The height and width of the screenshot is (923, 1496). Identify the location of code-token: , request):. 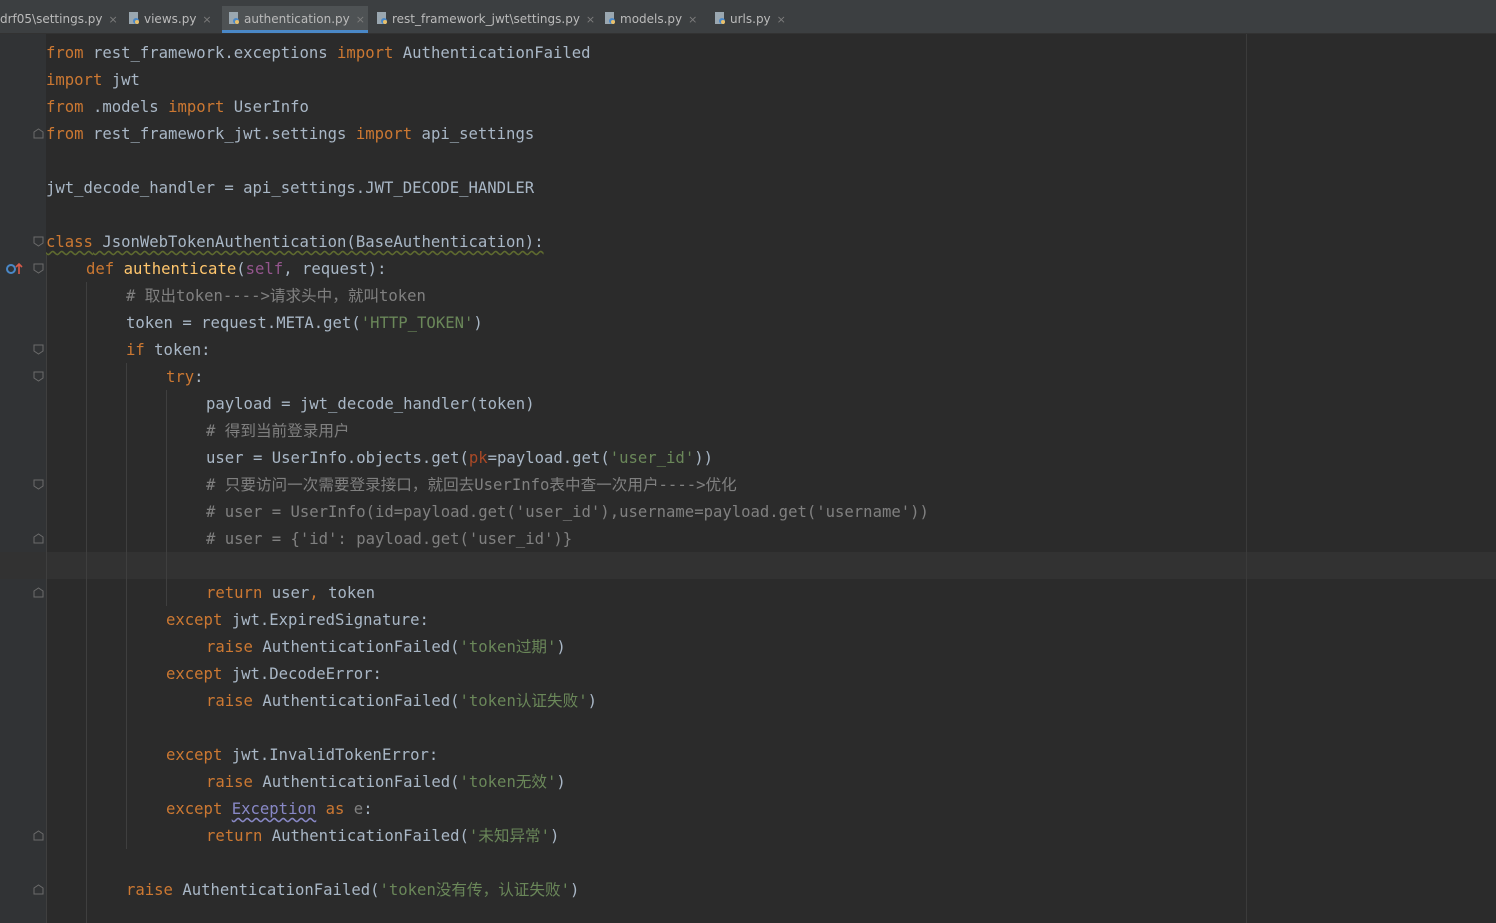
(335, 269).